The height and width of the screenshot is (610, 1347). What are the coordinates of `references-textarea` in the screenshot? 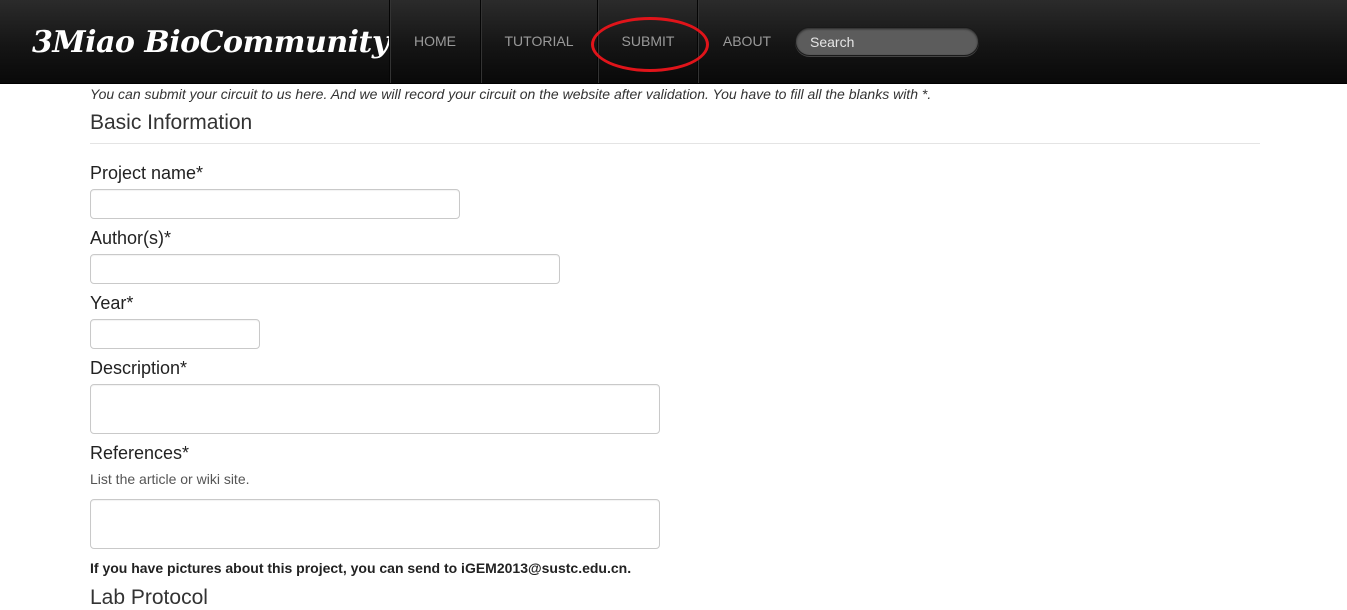 It's located at (375, 524).